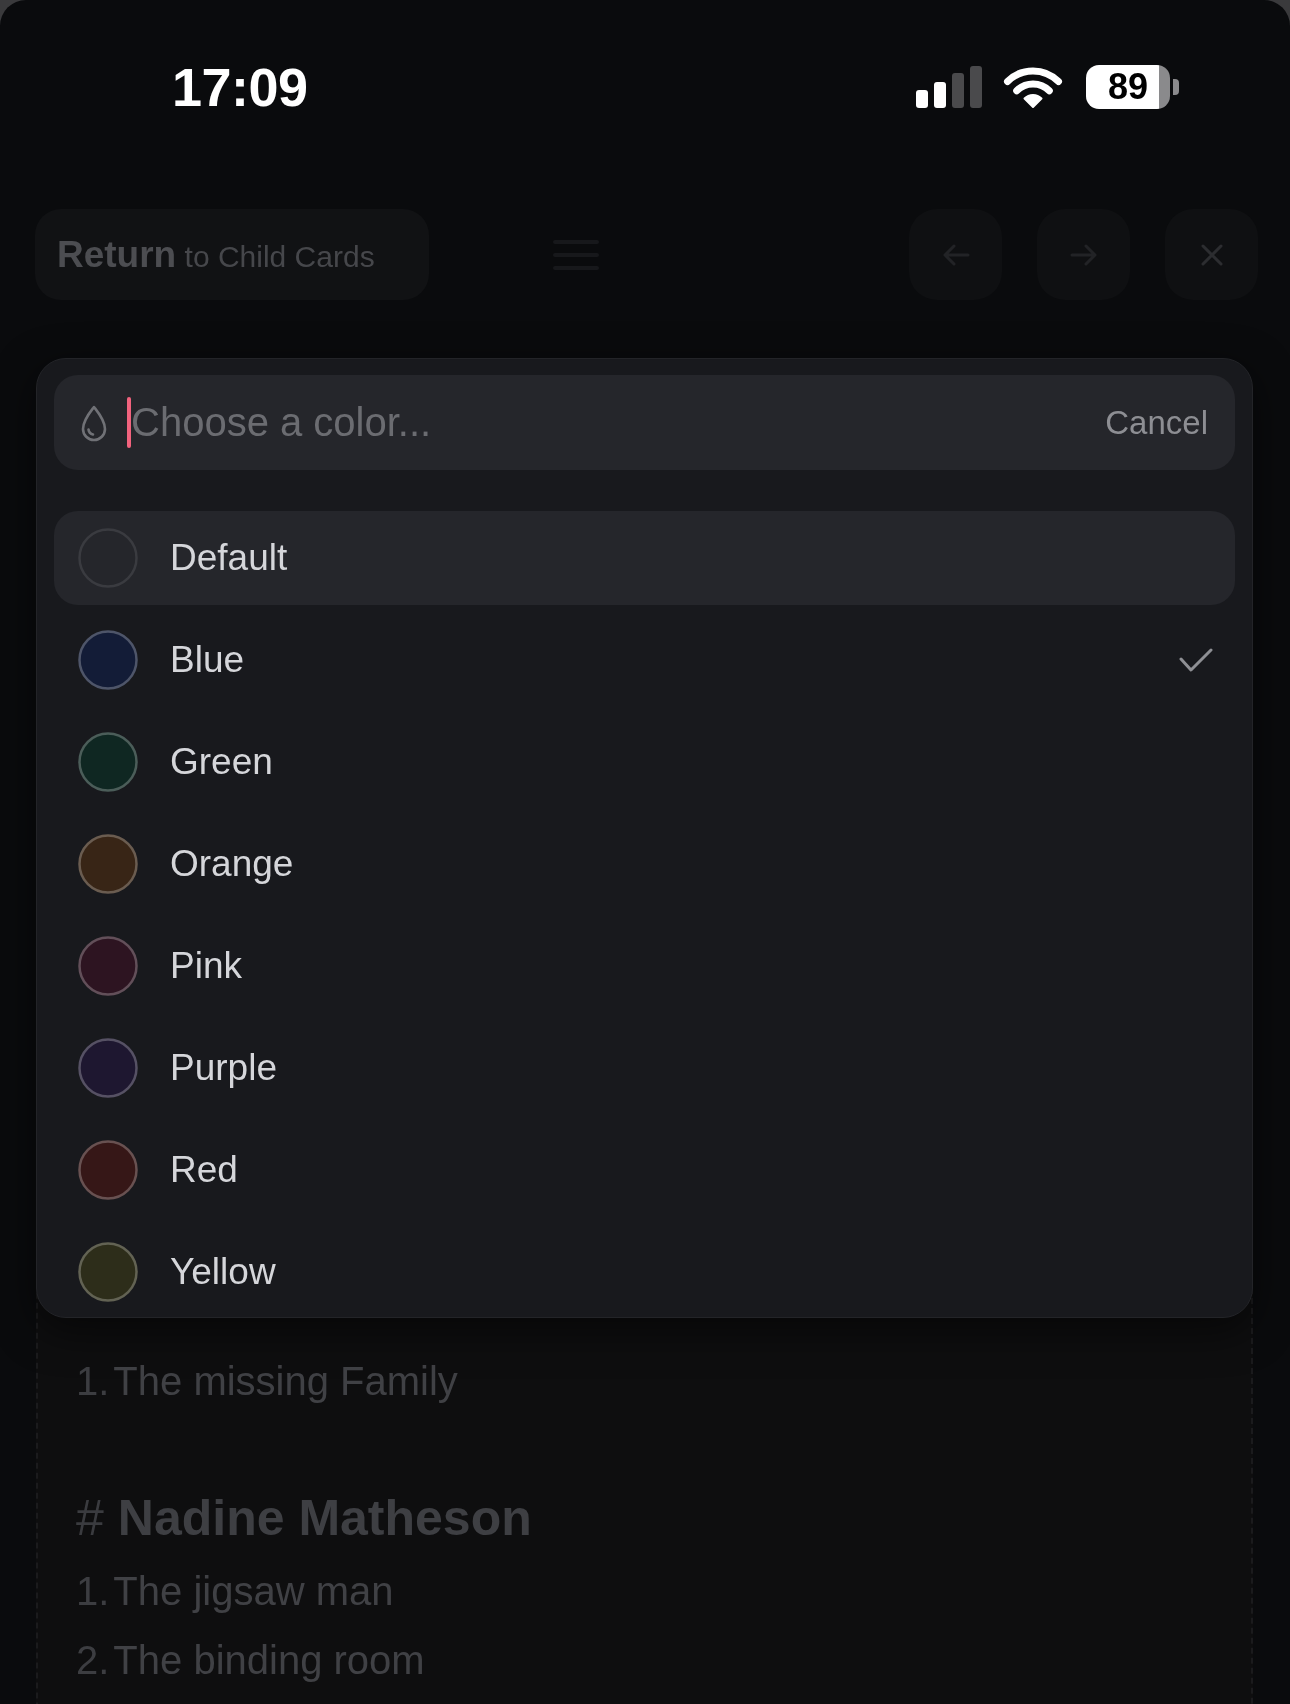 Image resolution: width=1290 pixels, height=1704 pixels. What do you see at coordinates (644, 1170) in the screenshot?
I see `color-option: Red` at bounding box center [644, 1170].